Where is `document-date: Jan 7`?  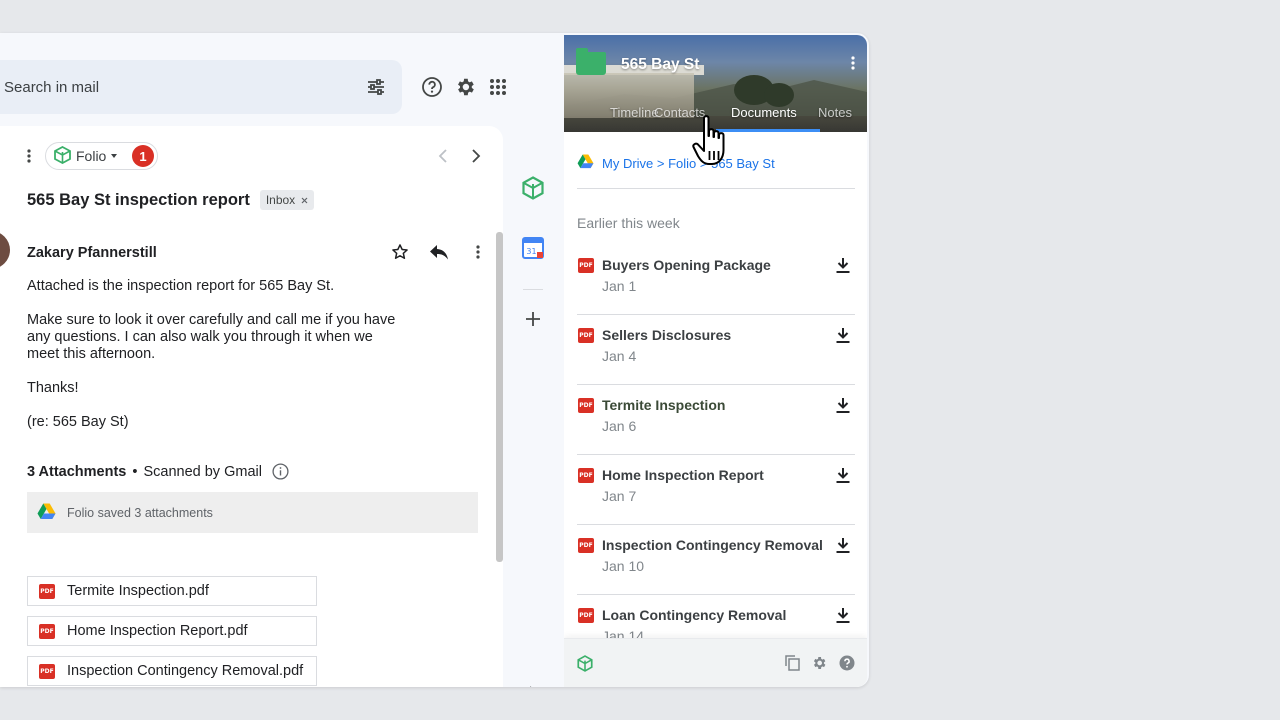
document-date: Jan 7 is located at coordinates (619, 496).